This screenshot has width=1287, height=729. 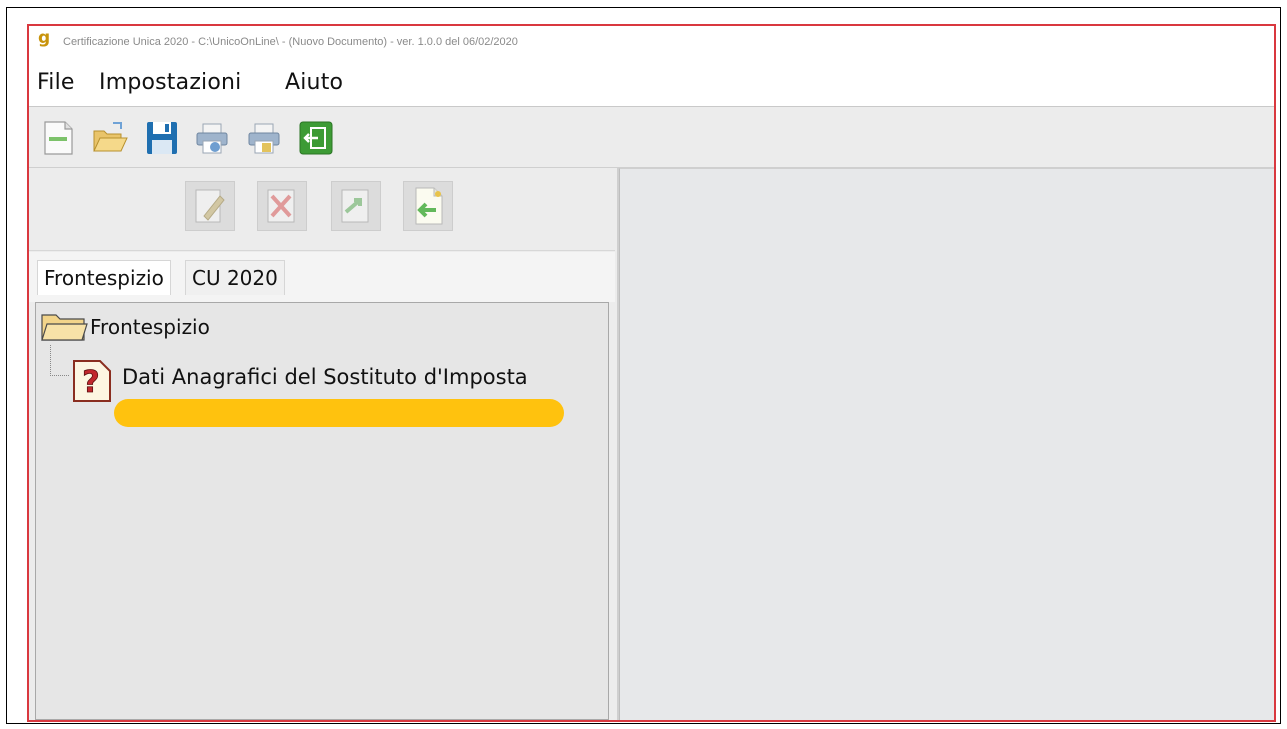 I want to click on tab-cu-2020: CU 2020, so click(x=235, y=277).